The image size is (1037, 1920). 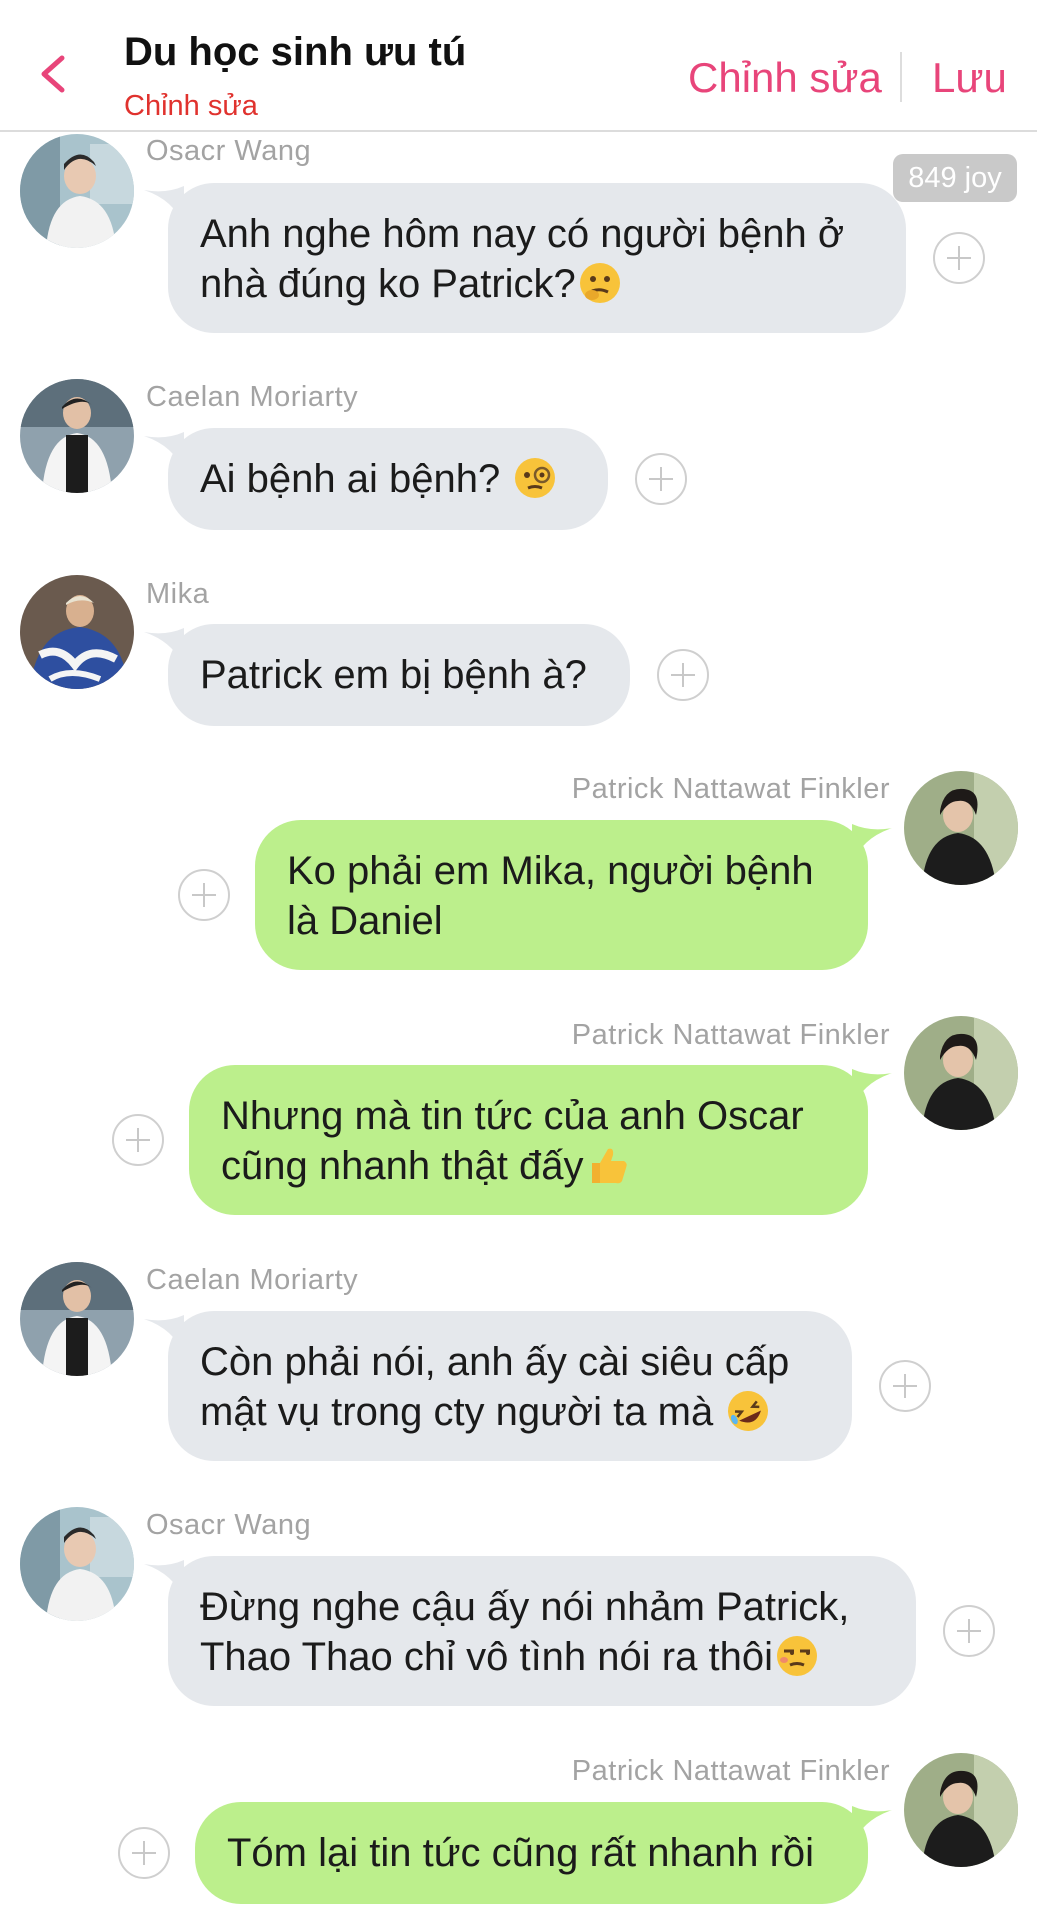 What do you see at coordinates (901, 77) in the screenshot?
I see `header-divider` at bounding box center [901, 77].